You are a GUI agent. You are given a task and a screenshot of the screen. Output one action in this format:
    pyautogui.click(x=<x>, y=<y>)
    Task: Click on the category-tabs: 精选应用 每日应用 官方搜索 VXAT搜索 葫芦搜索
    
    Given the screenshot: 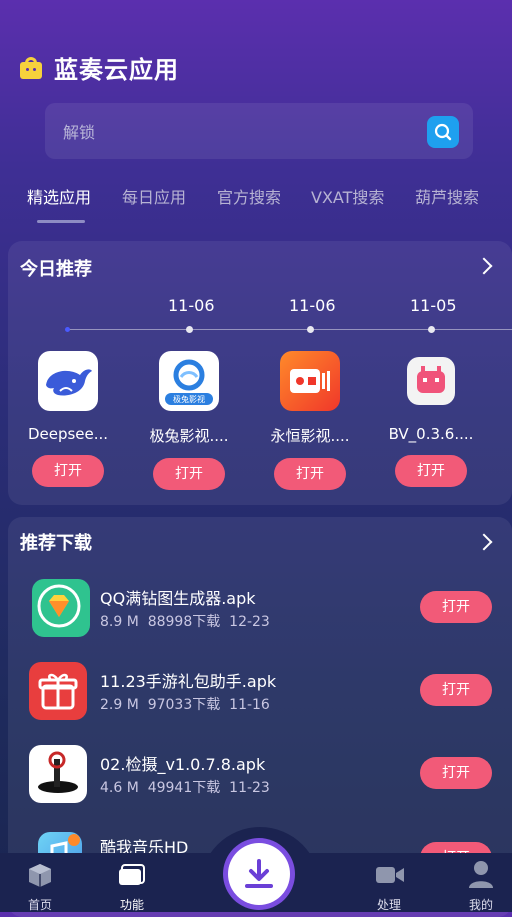 What is the action you would take?
    pyautogui.click(x=256, y=204)
    